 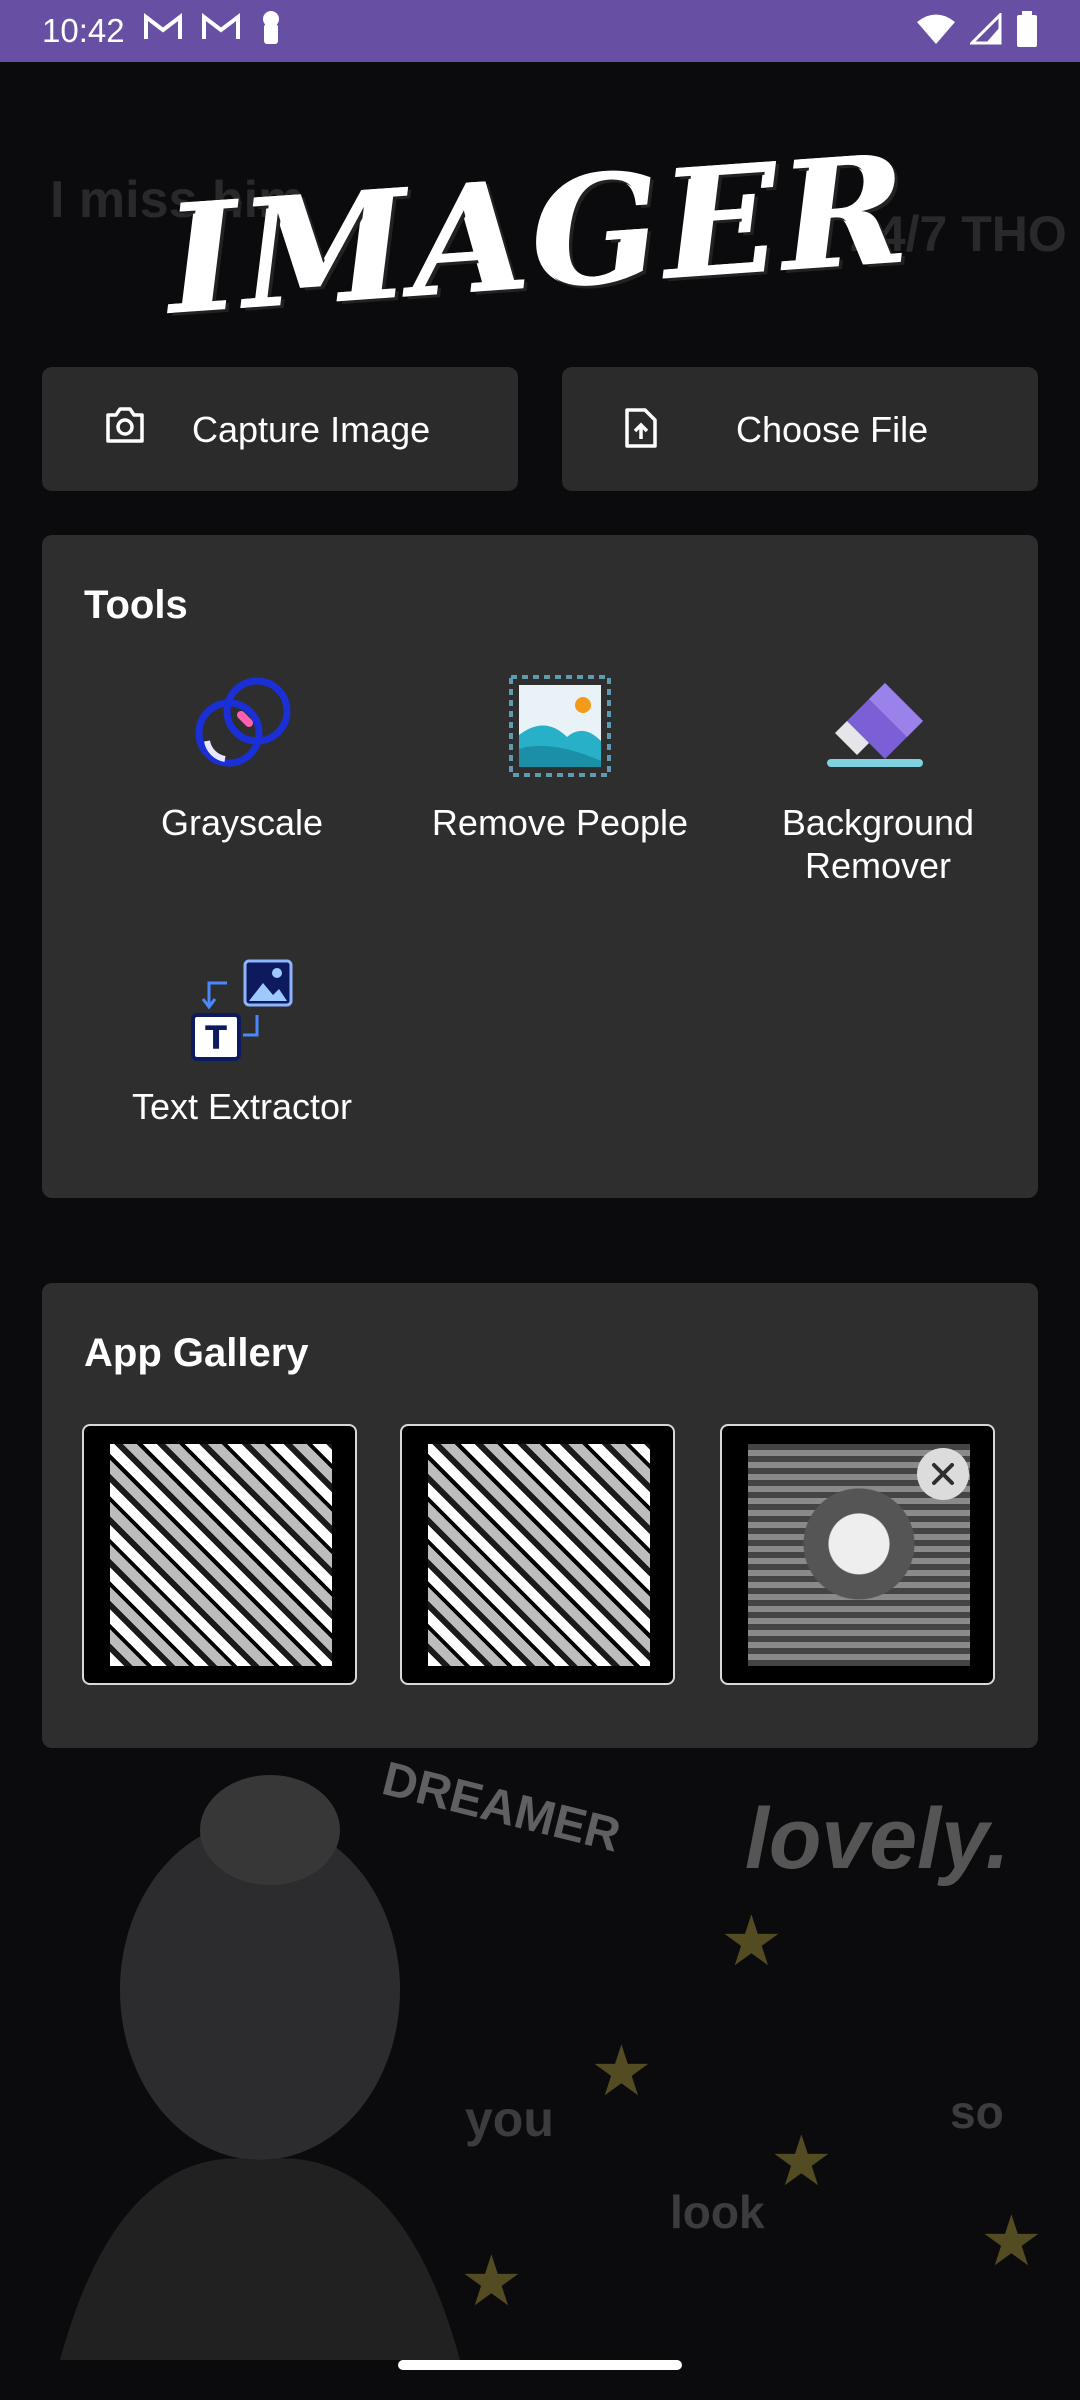 I want to click on bg-text: look, so click(x=717, y=2212).